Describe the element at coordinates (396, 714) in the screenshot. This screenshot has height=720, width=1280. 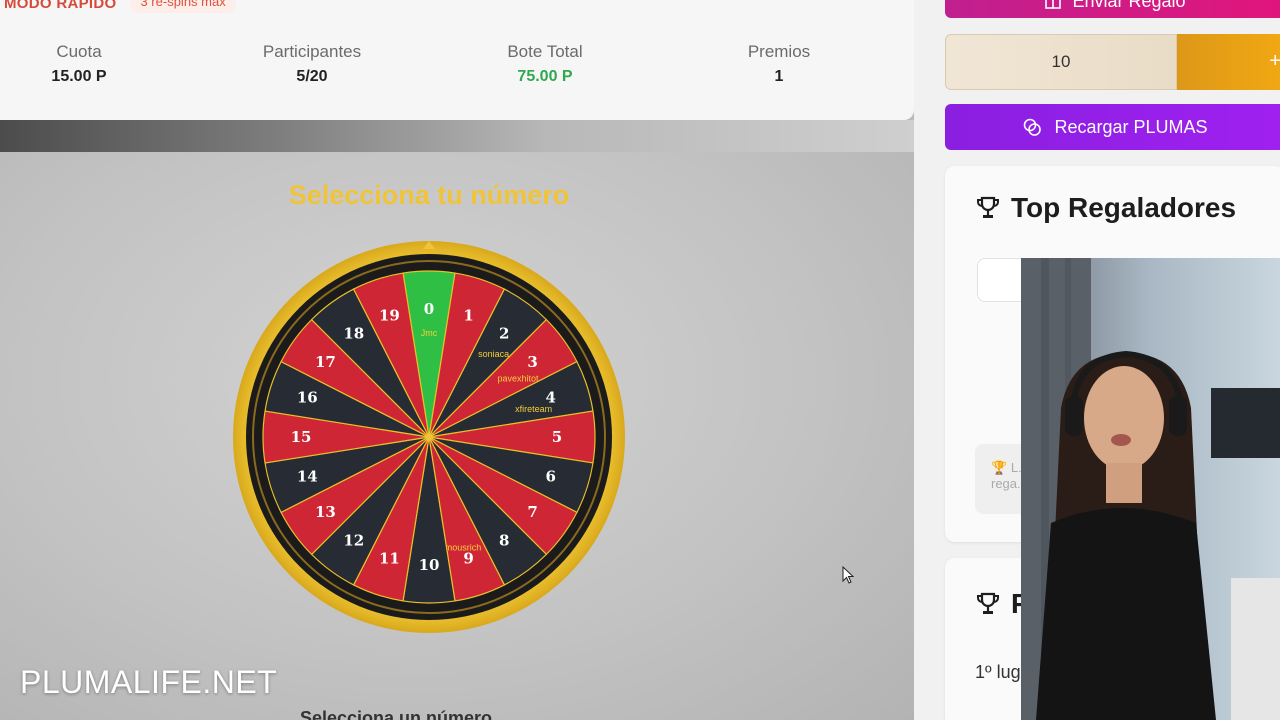
I see `select-number-caption: Selecciona un número` at that location.